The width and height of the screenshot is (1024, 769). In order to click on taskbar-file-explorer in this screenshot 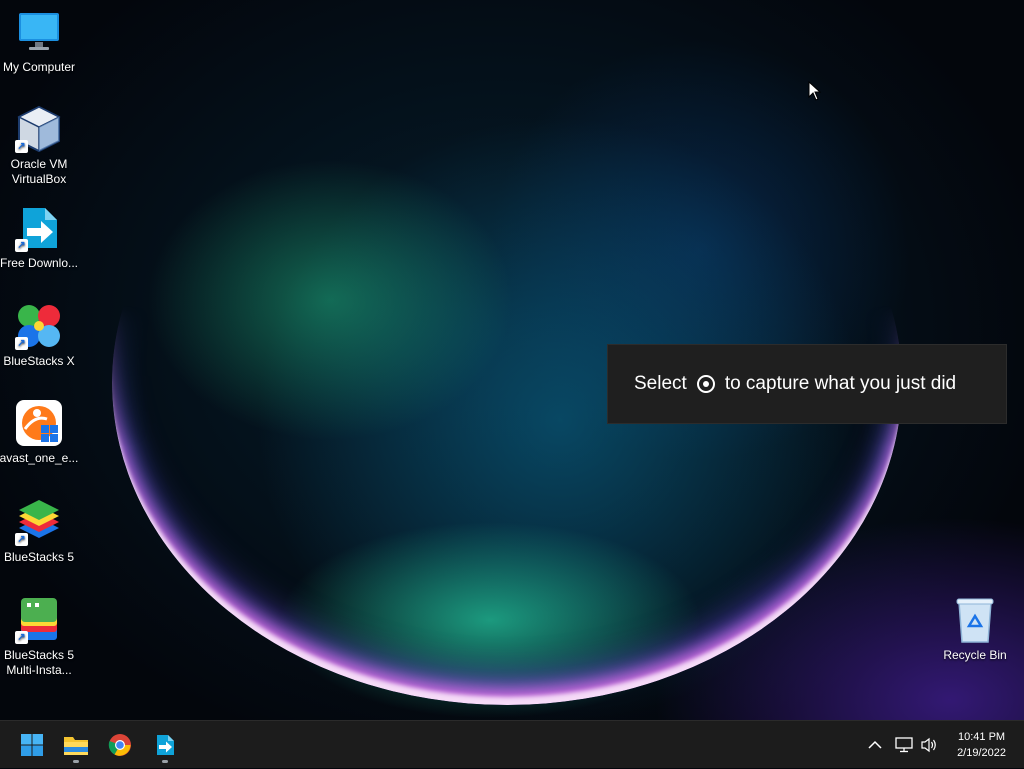, I will do `click(76, 745)`.